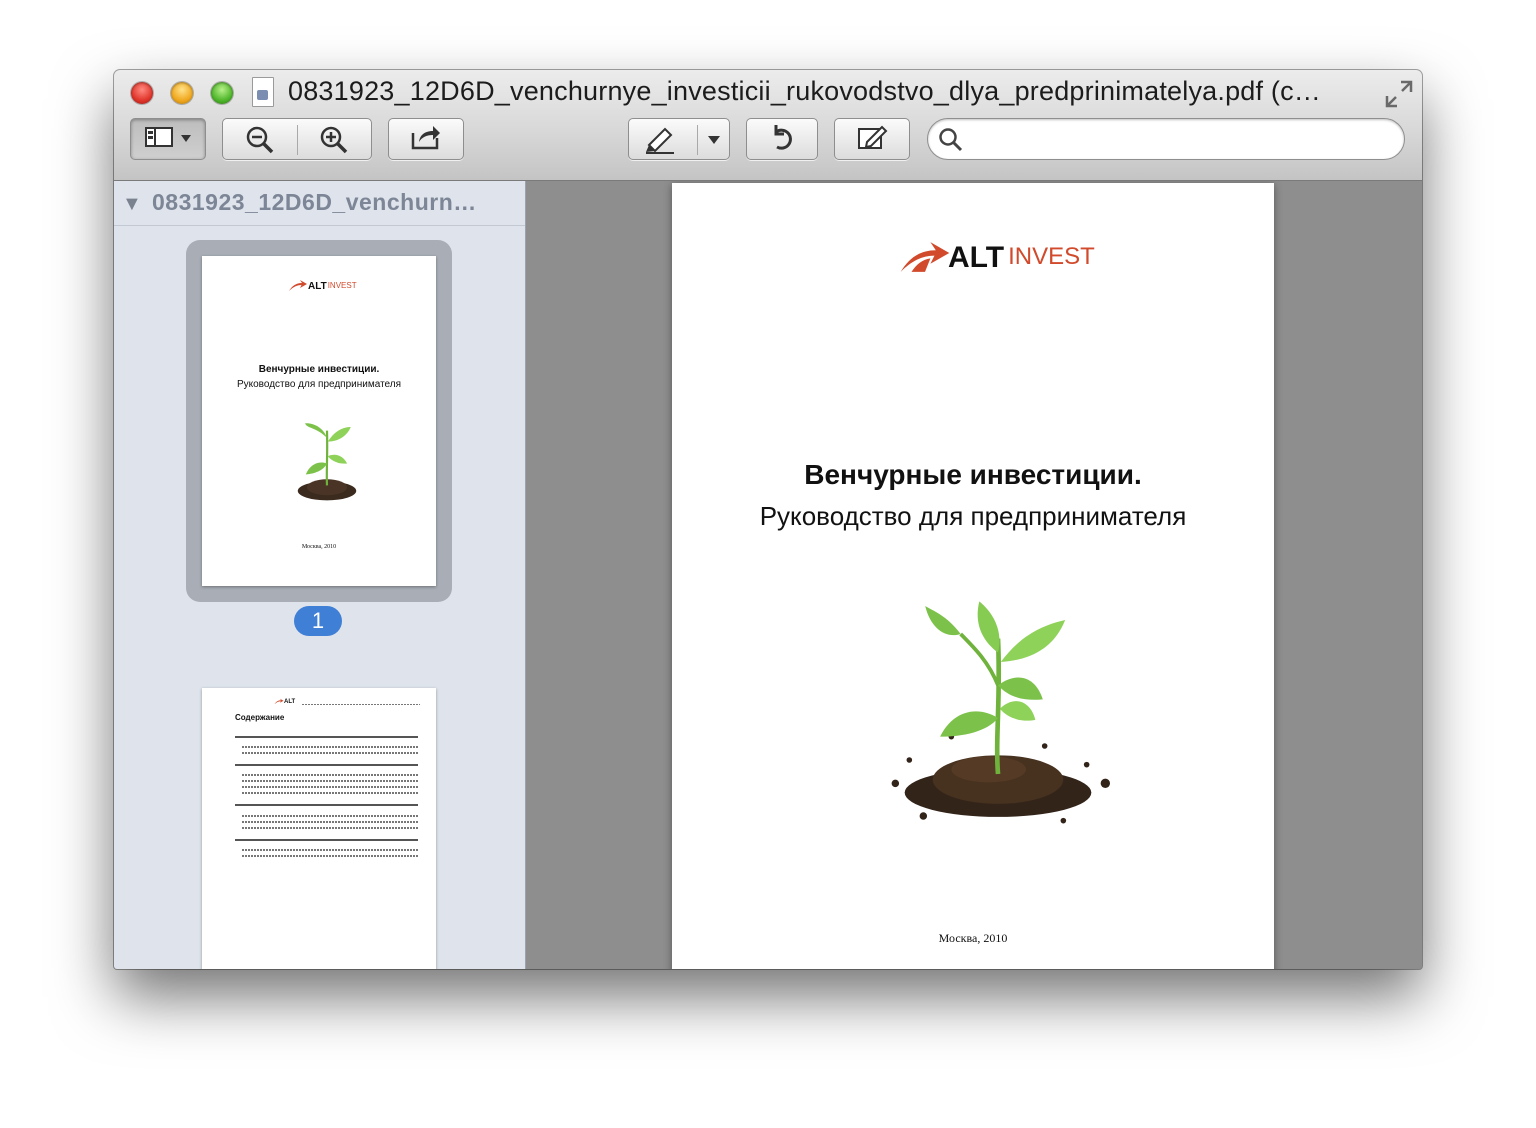  I want to click on zoom-window-button, so click(222, 93).